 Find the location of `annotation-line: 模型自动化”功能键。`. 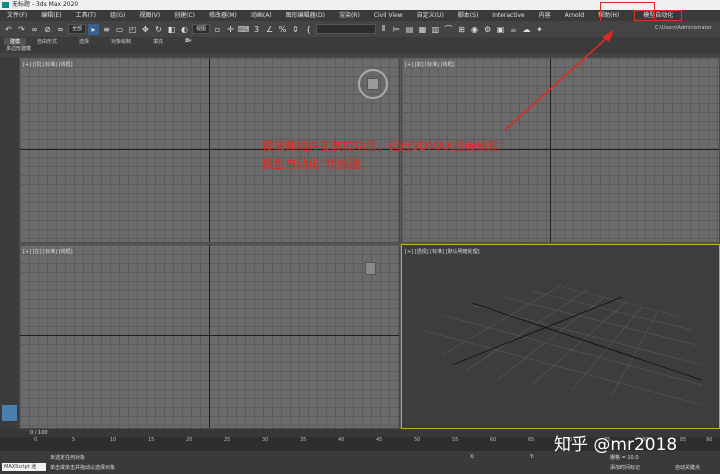

annotation-line: 模型自动化”功能键。 is located at coordinates (317, 164).